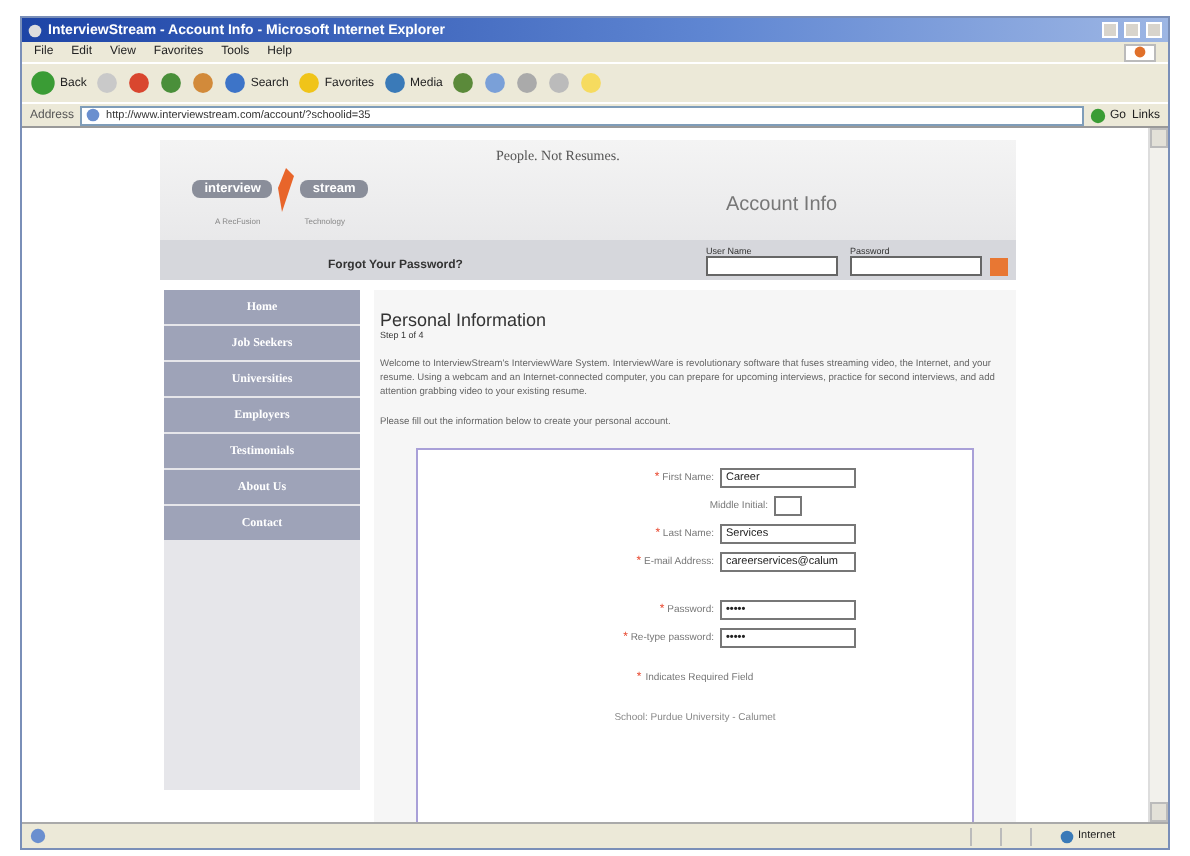 This screenshot has width=1190, height=856. What do you see at coordinates (999, 267) in the screenshot?
I see `login-button` at bounding box center [999, 267].